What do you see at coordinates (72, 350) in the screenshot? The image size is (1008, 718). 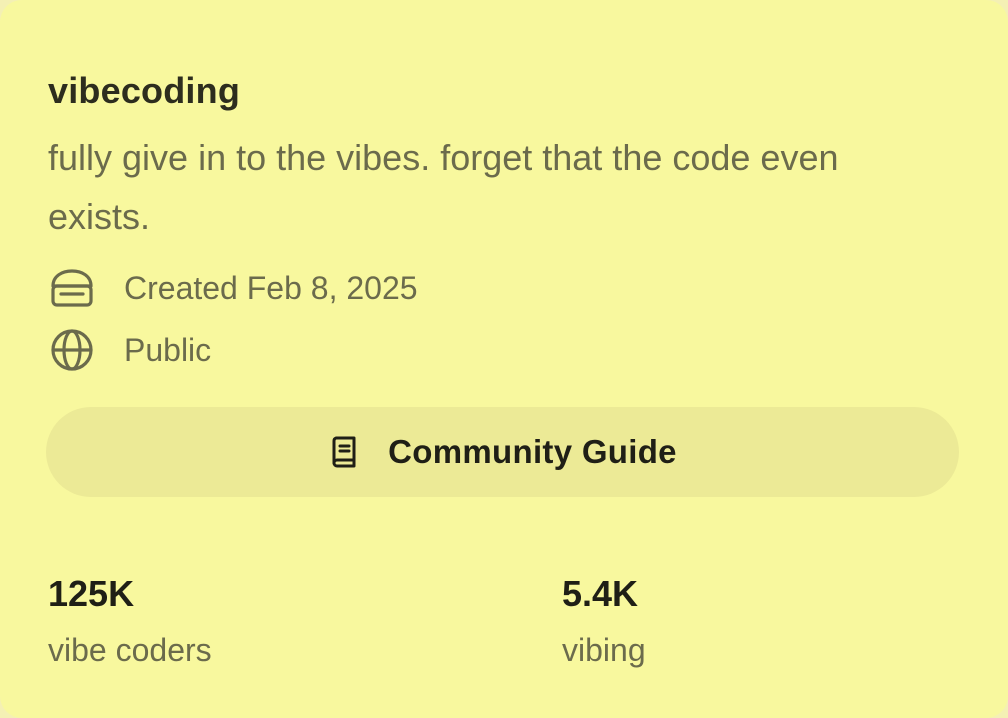 I see `globe-icon` at bounding box center [72, 350].